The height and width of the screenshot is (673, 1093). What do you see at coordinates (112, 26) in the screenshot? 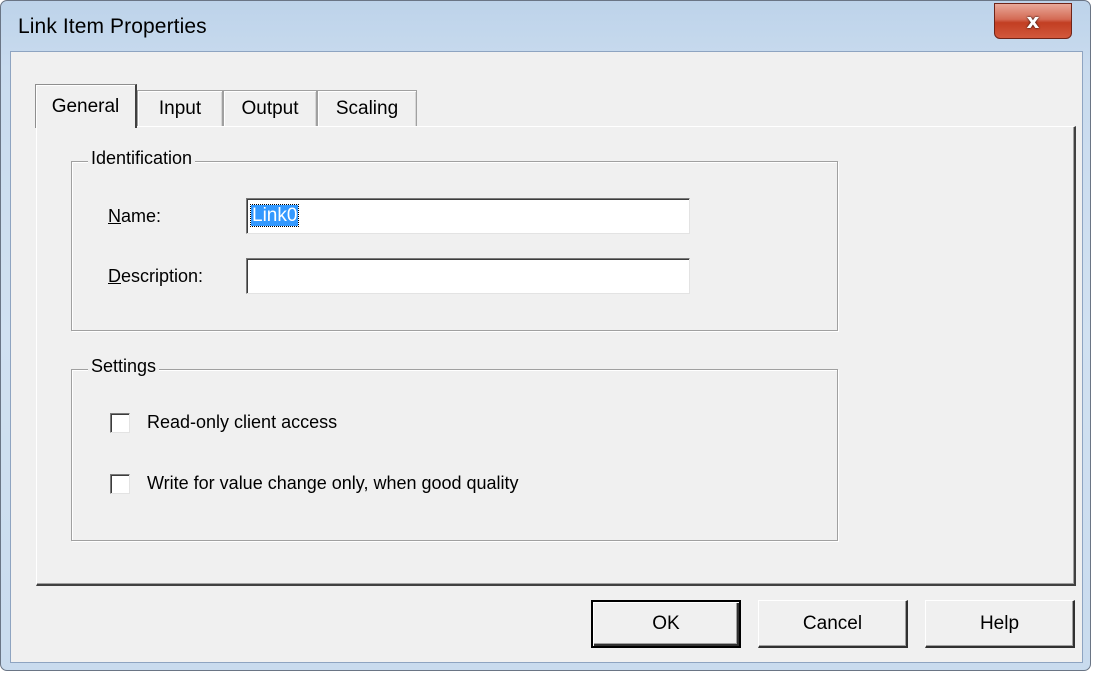
I see `window-title: Link Item Properties` at bounding box center [112, 26].